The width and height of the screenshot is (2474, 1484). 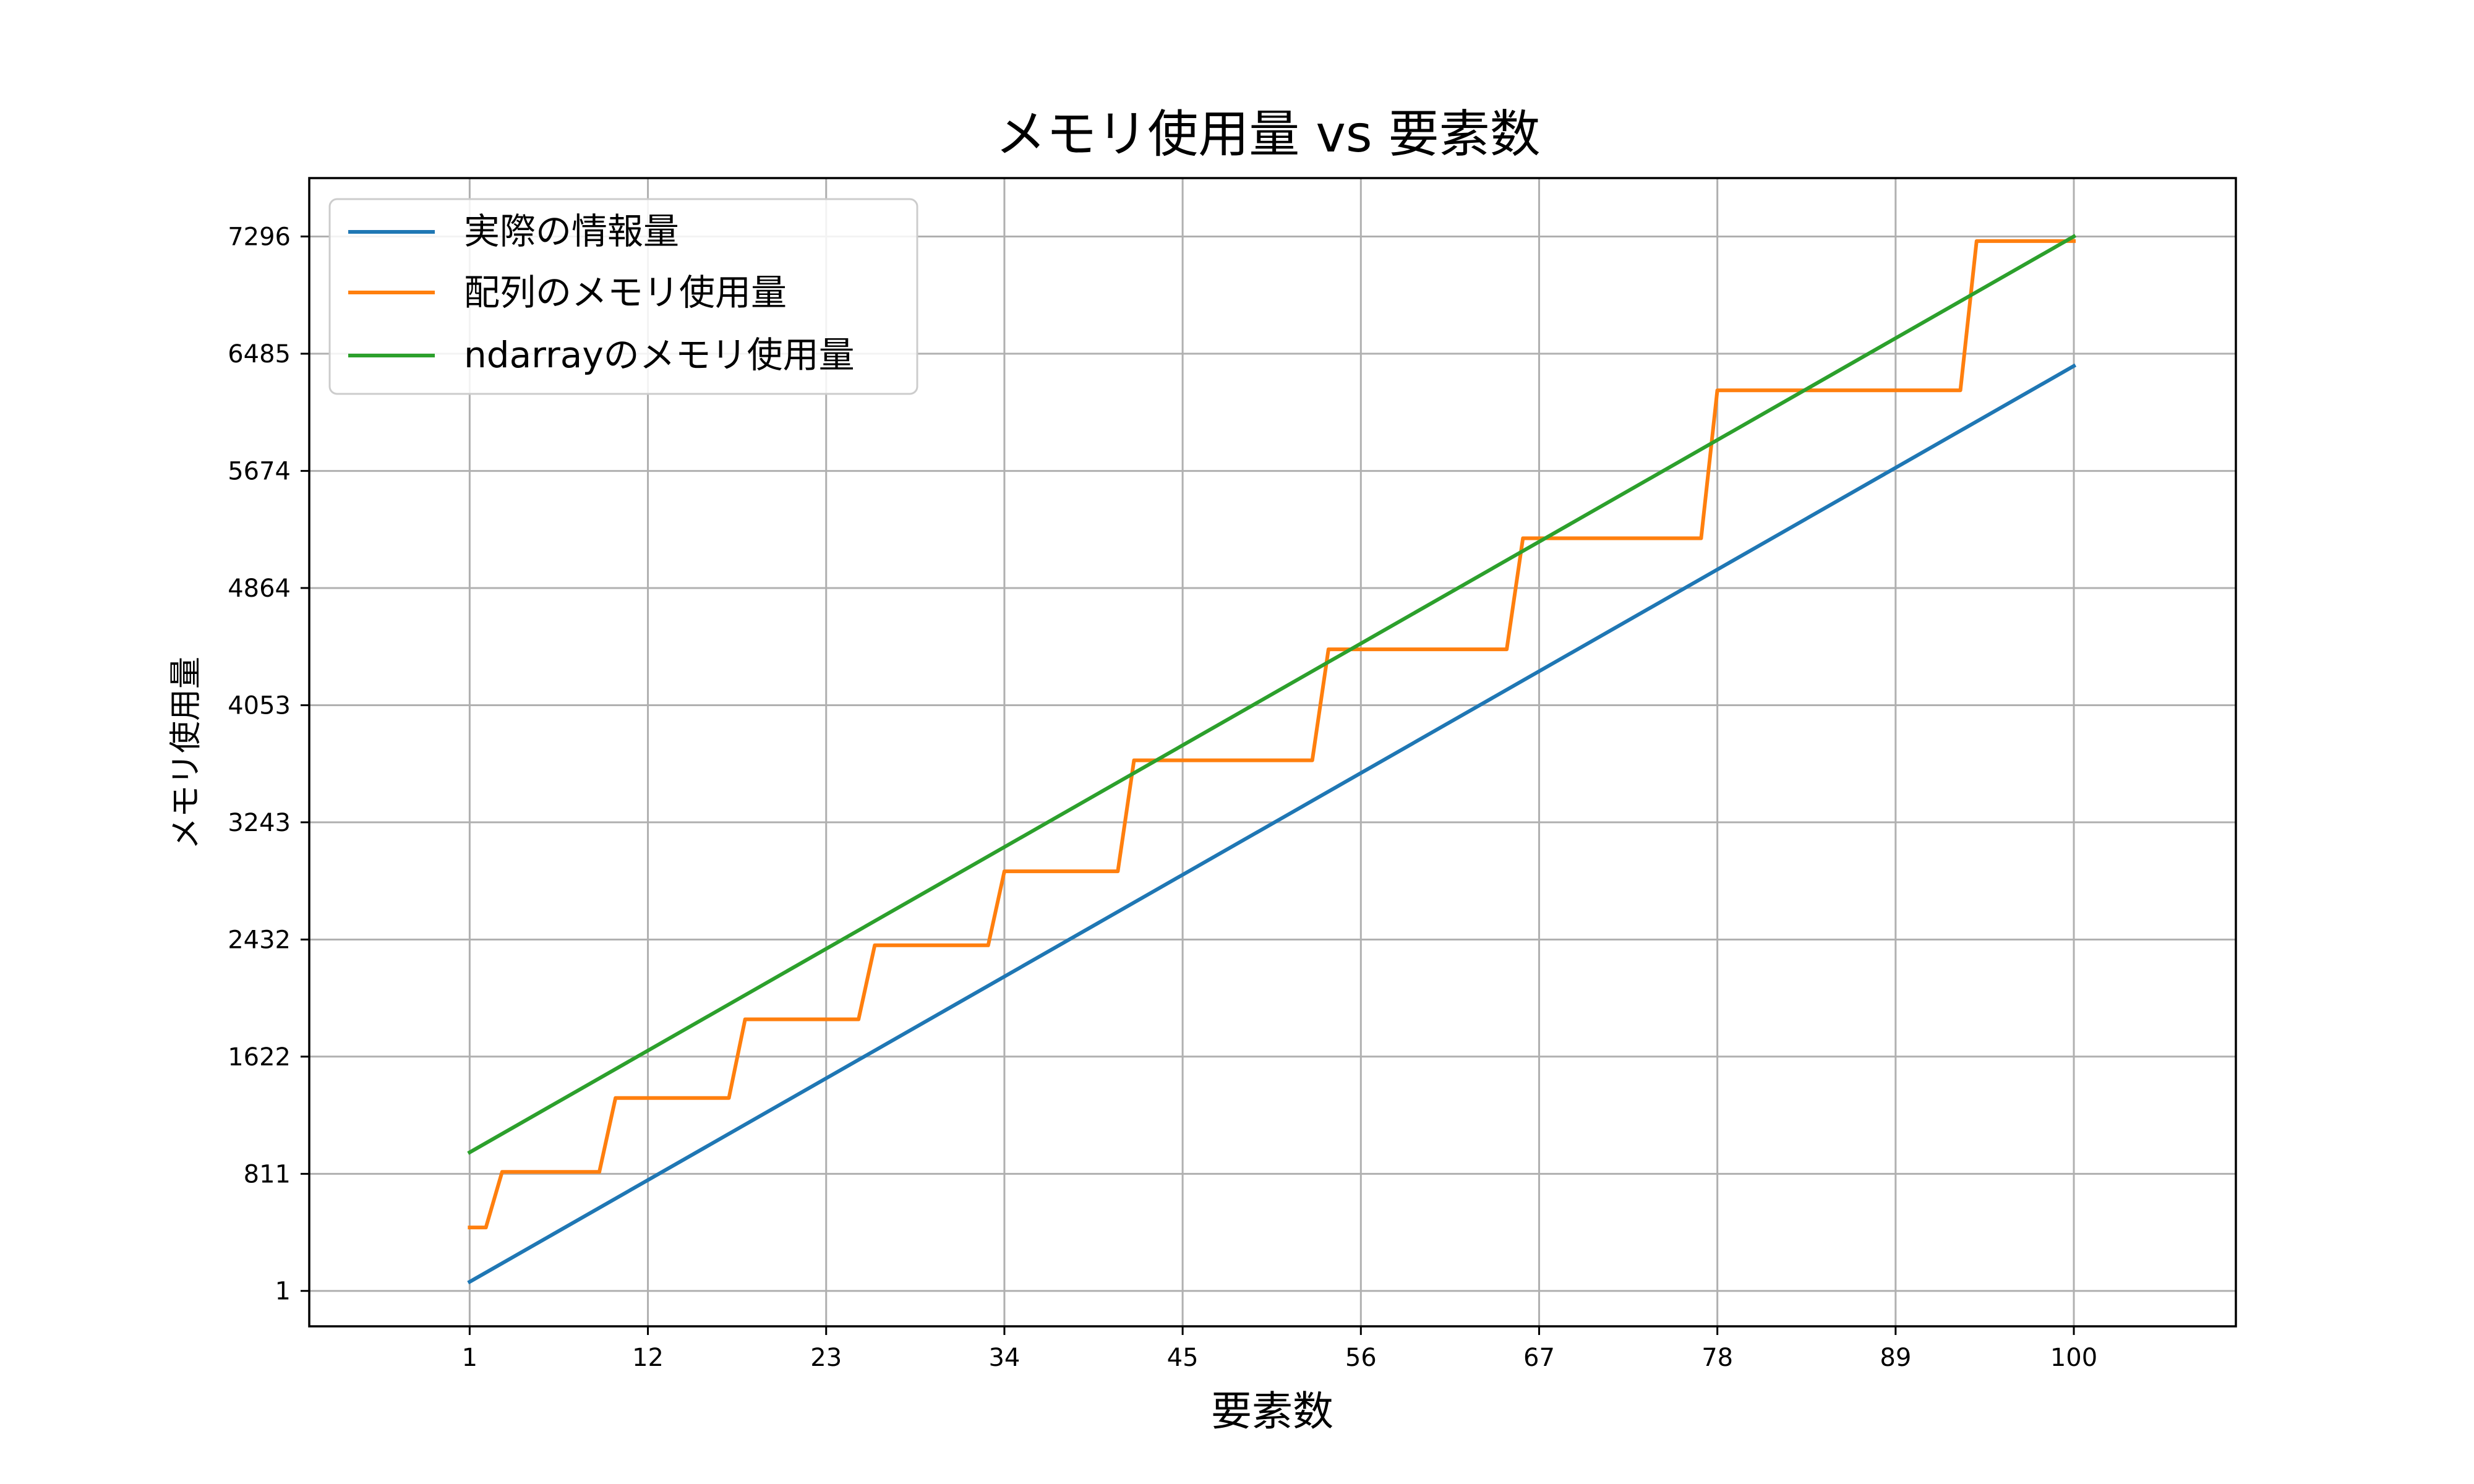 I want to click on x-tick-label: 23, so click(x=826, y=1358).